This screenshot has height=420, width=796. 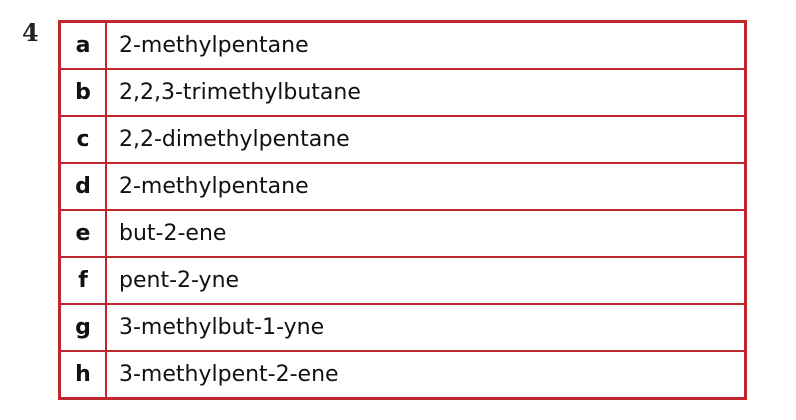 What do you see at coordinates (426, 92) in the screenshot?
I see `compound-name: 2,2,3-trimethylbutane` at bounding box center [426, 92].